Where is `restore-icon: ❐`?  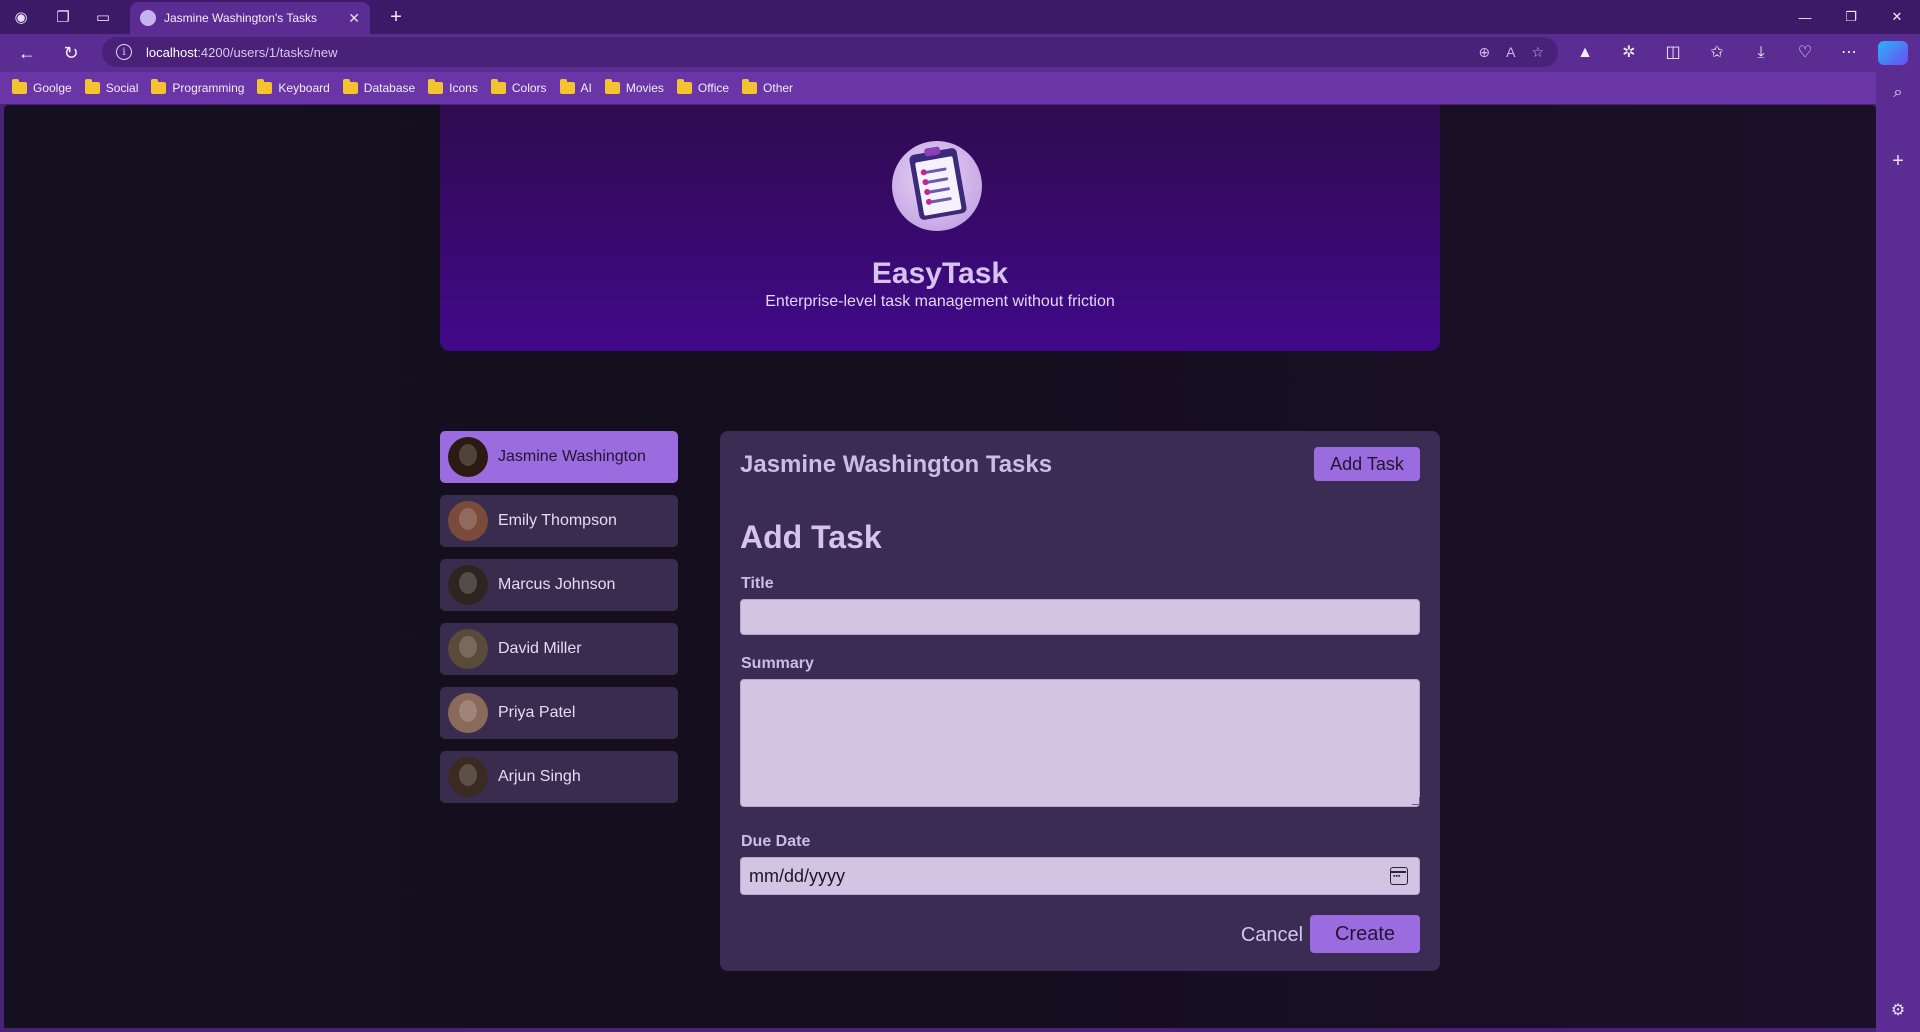 restore-icon: ❐ is located at coordinates (1851, 17).